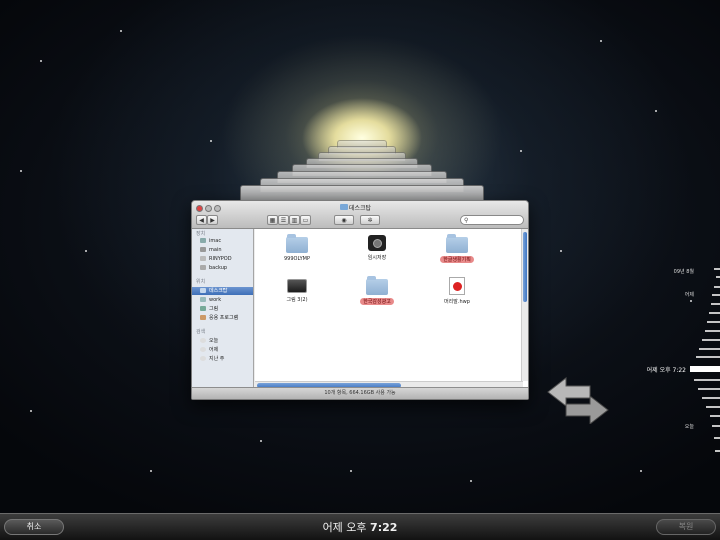  What do you see at coordinates (203, 240) in the screenshot?
I see `computer-icon` at bounding box center [203, 240].